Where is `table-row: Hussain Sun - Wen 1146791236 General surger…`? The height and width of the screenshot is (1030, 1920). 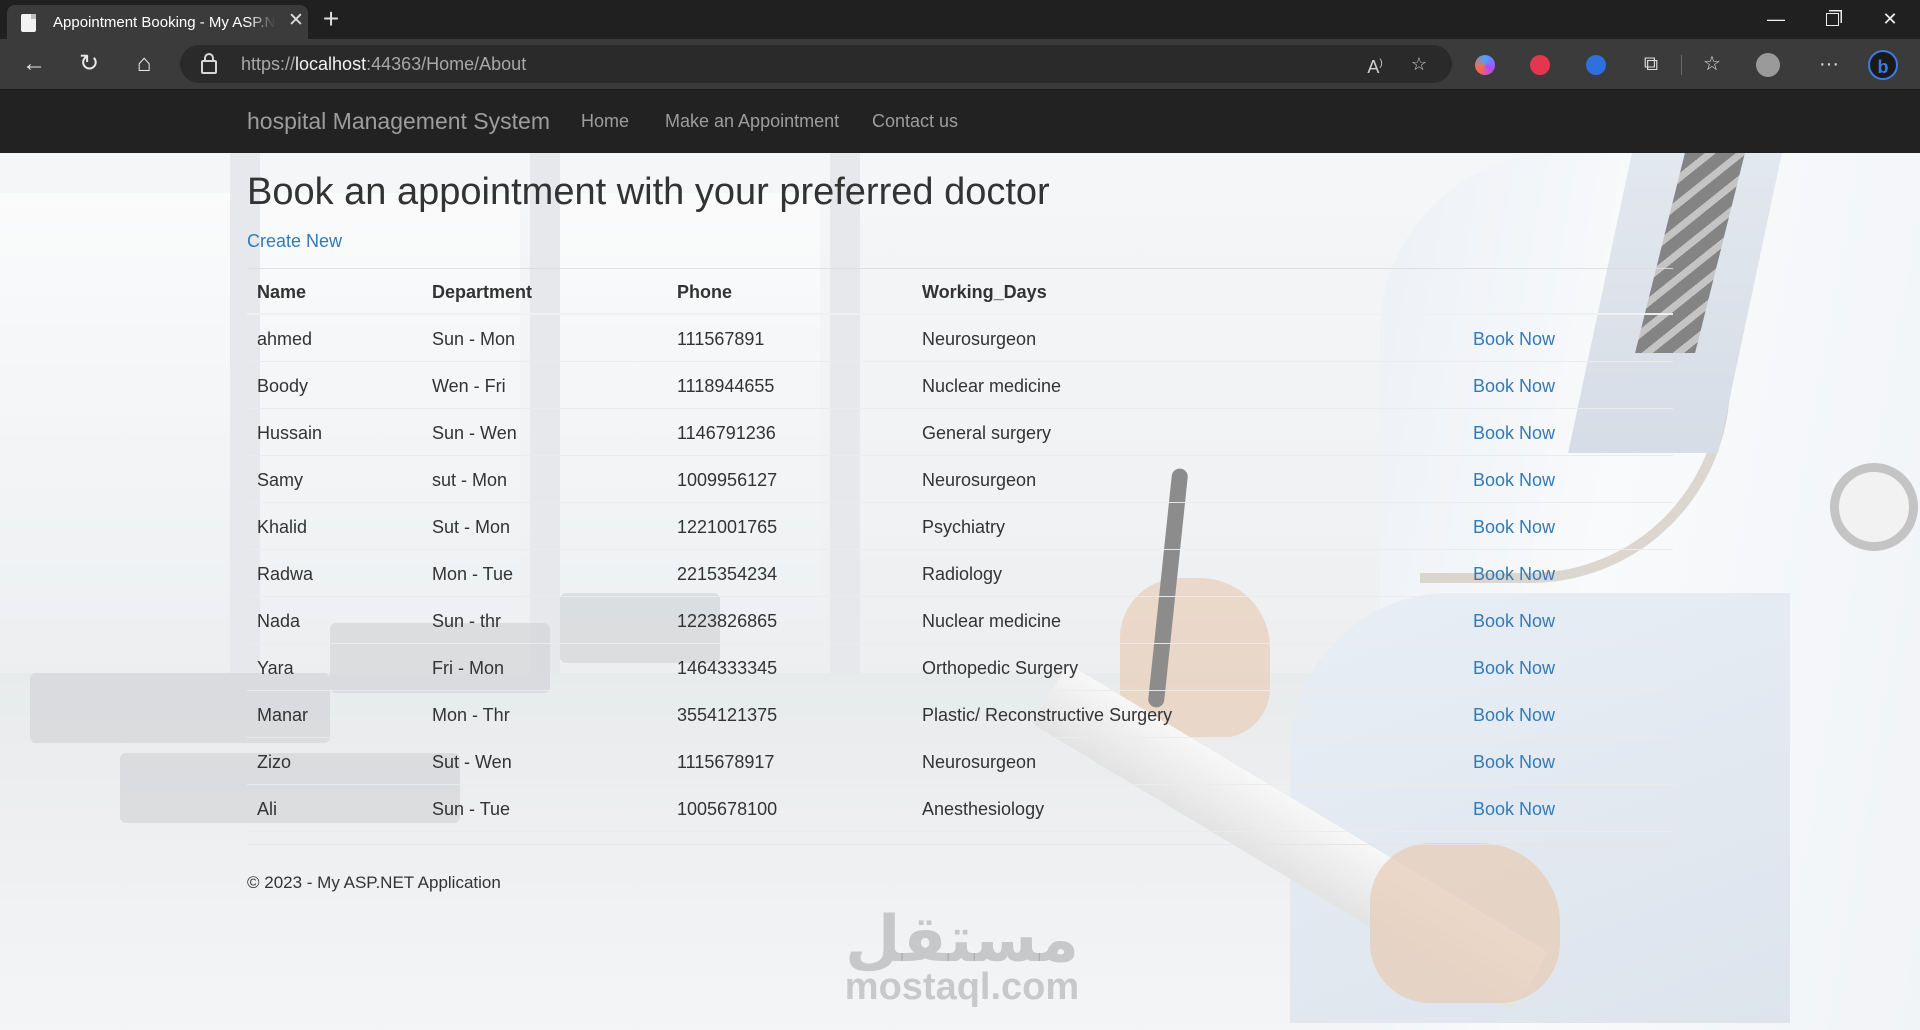 table-row: Hussain Sun - Wen 1146791236 General surger… is located at coordinates (960, 432).